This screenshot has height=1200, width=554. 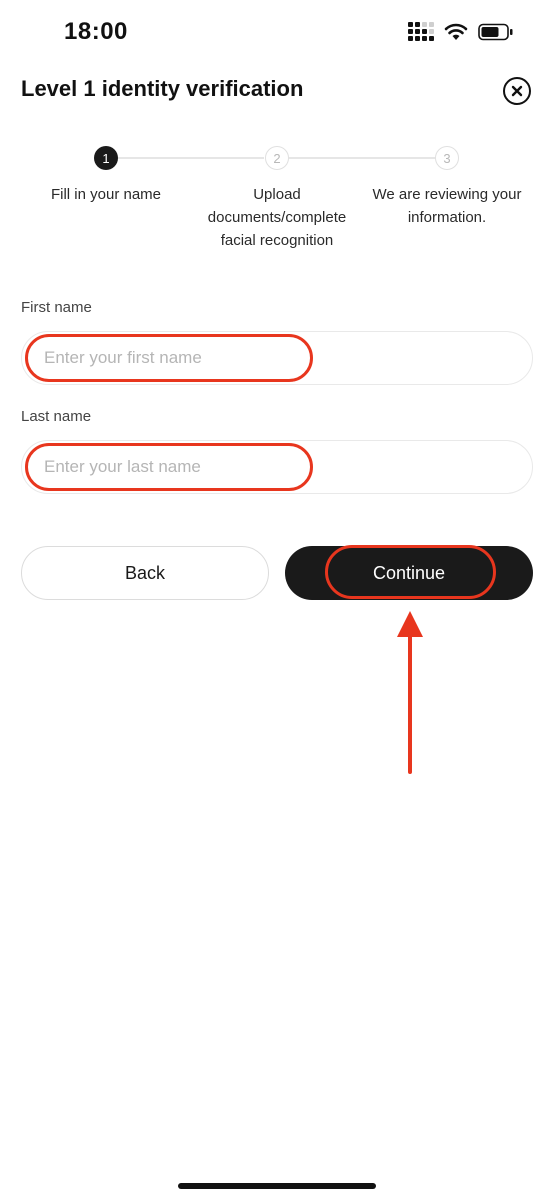 What do you see at coordinates (145, 573) in the screenshot?
I see `back-button: Back` at bounding box center [145, 573].